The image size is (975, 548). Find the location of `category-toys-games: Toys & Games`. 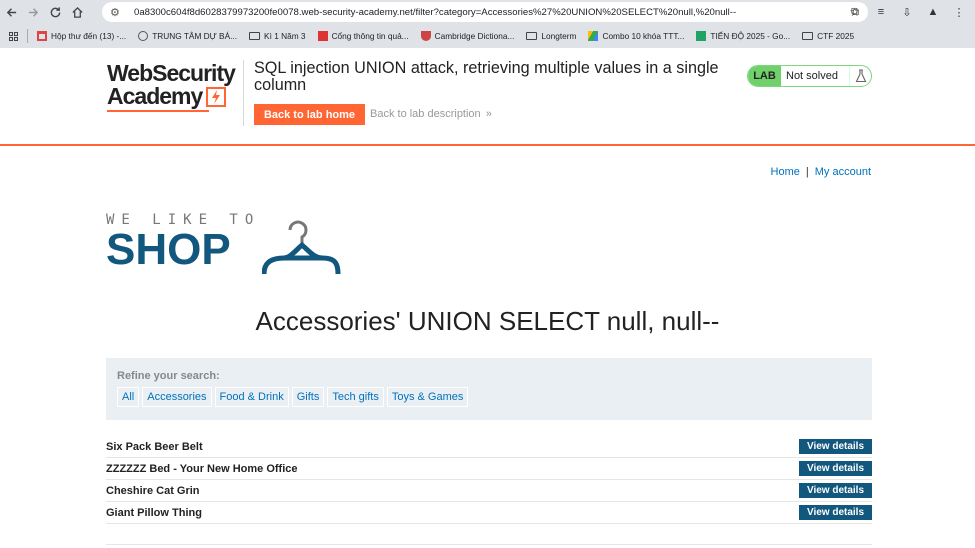

category-toys-games: Toys & Games is located at coordinates (427, 397).